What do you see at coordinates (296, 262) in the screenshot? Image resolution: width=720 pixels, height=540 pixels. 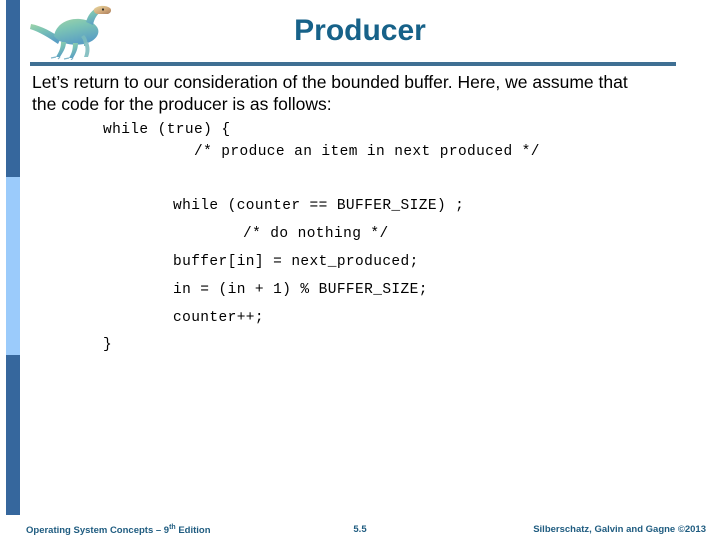 I see `code-line: buffer[in] = next_produced;` at bounding box center [296, 262].